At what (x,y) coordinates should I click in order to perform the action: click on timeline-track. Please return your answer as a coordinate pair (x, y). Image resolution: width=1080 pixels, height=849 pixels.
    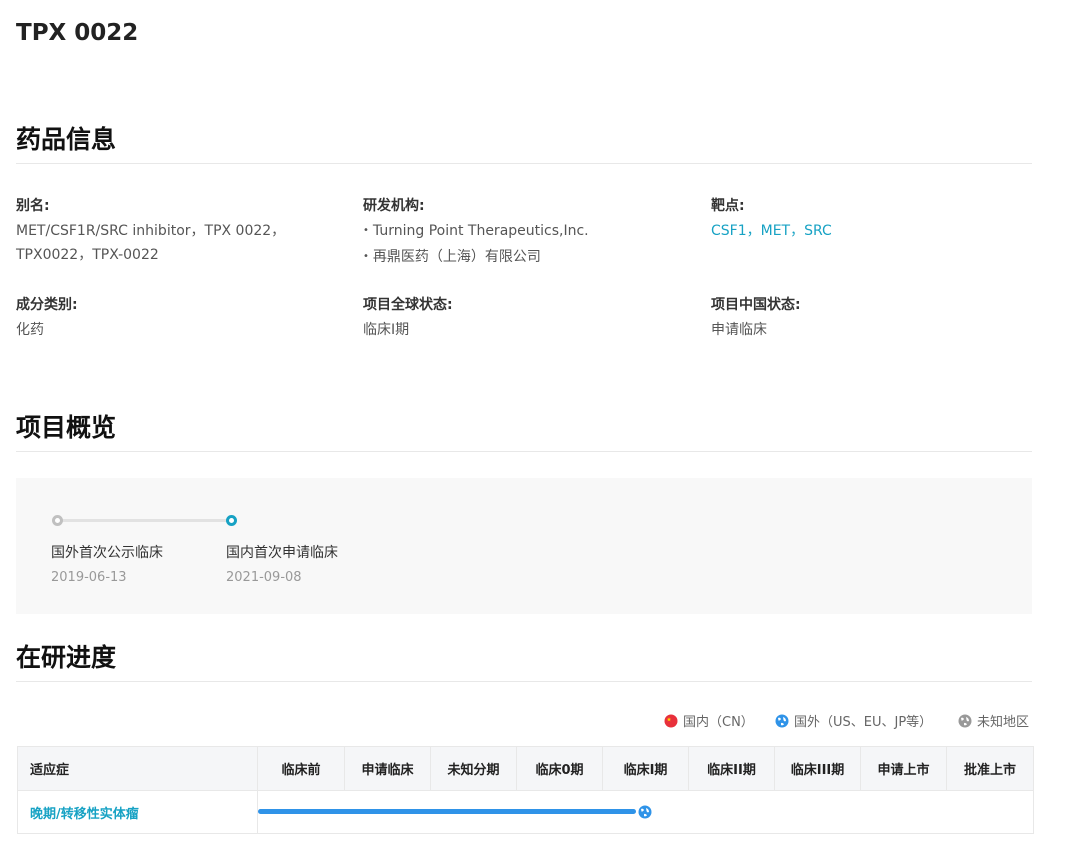
    Looking at the image, I should click on (145, 520).